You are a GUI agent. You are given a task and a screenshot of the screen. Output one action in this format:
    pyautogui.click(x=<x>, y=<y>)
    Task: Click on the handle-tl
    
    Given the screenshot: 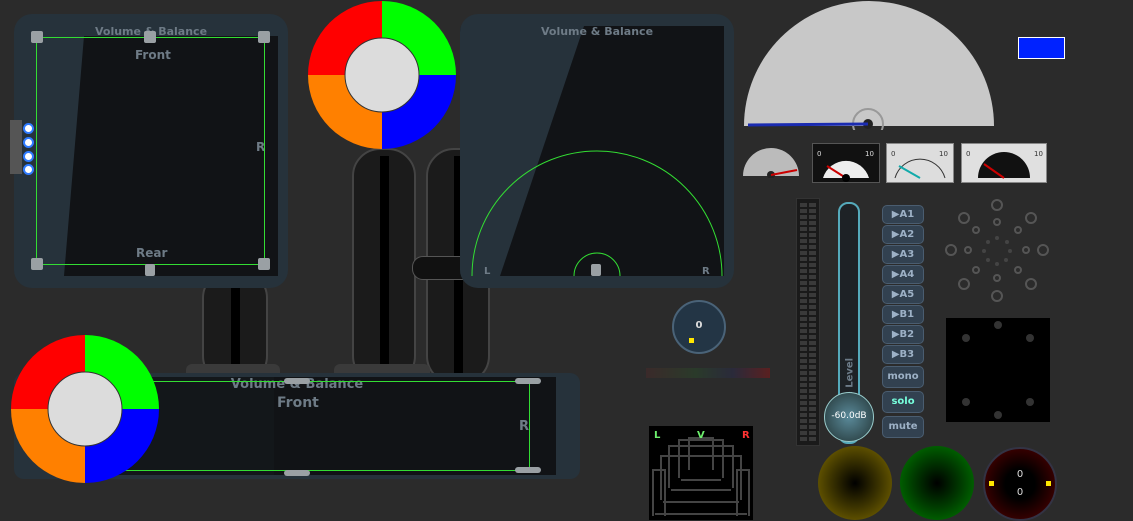 What is the action you would take?
    pyautogui.click(x=37, y=37)
    